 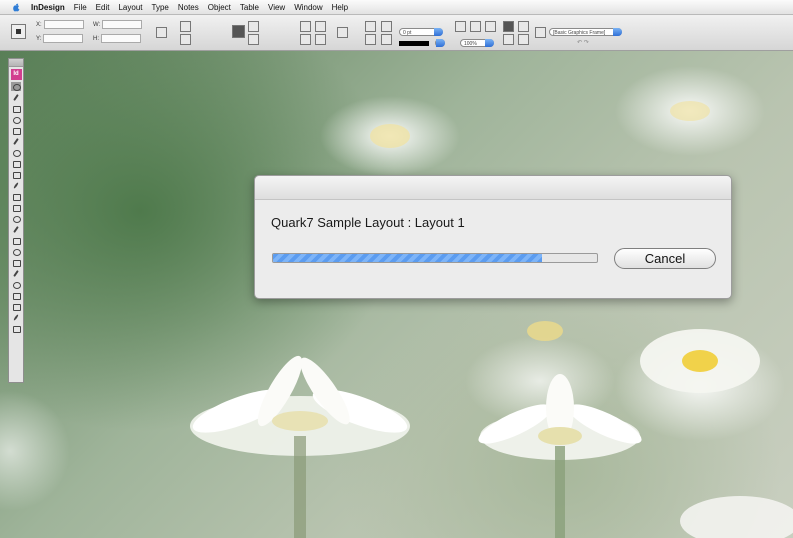 I want to click on reference-point-icon, so click(x=18, y=31).